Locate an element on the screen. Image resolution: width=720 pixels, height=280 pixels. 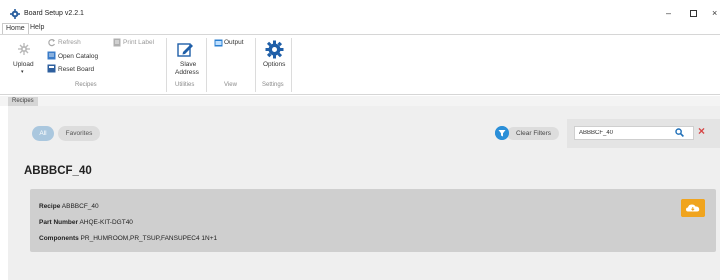
title-bar is located at coordinates (360, 11).